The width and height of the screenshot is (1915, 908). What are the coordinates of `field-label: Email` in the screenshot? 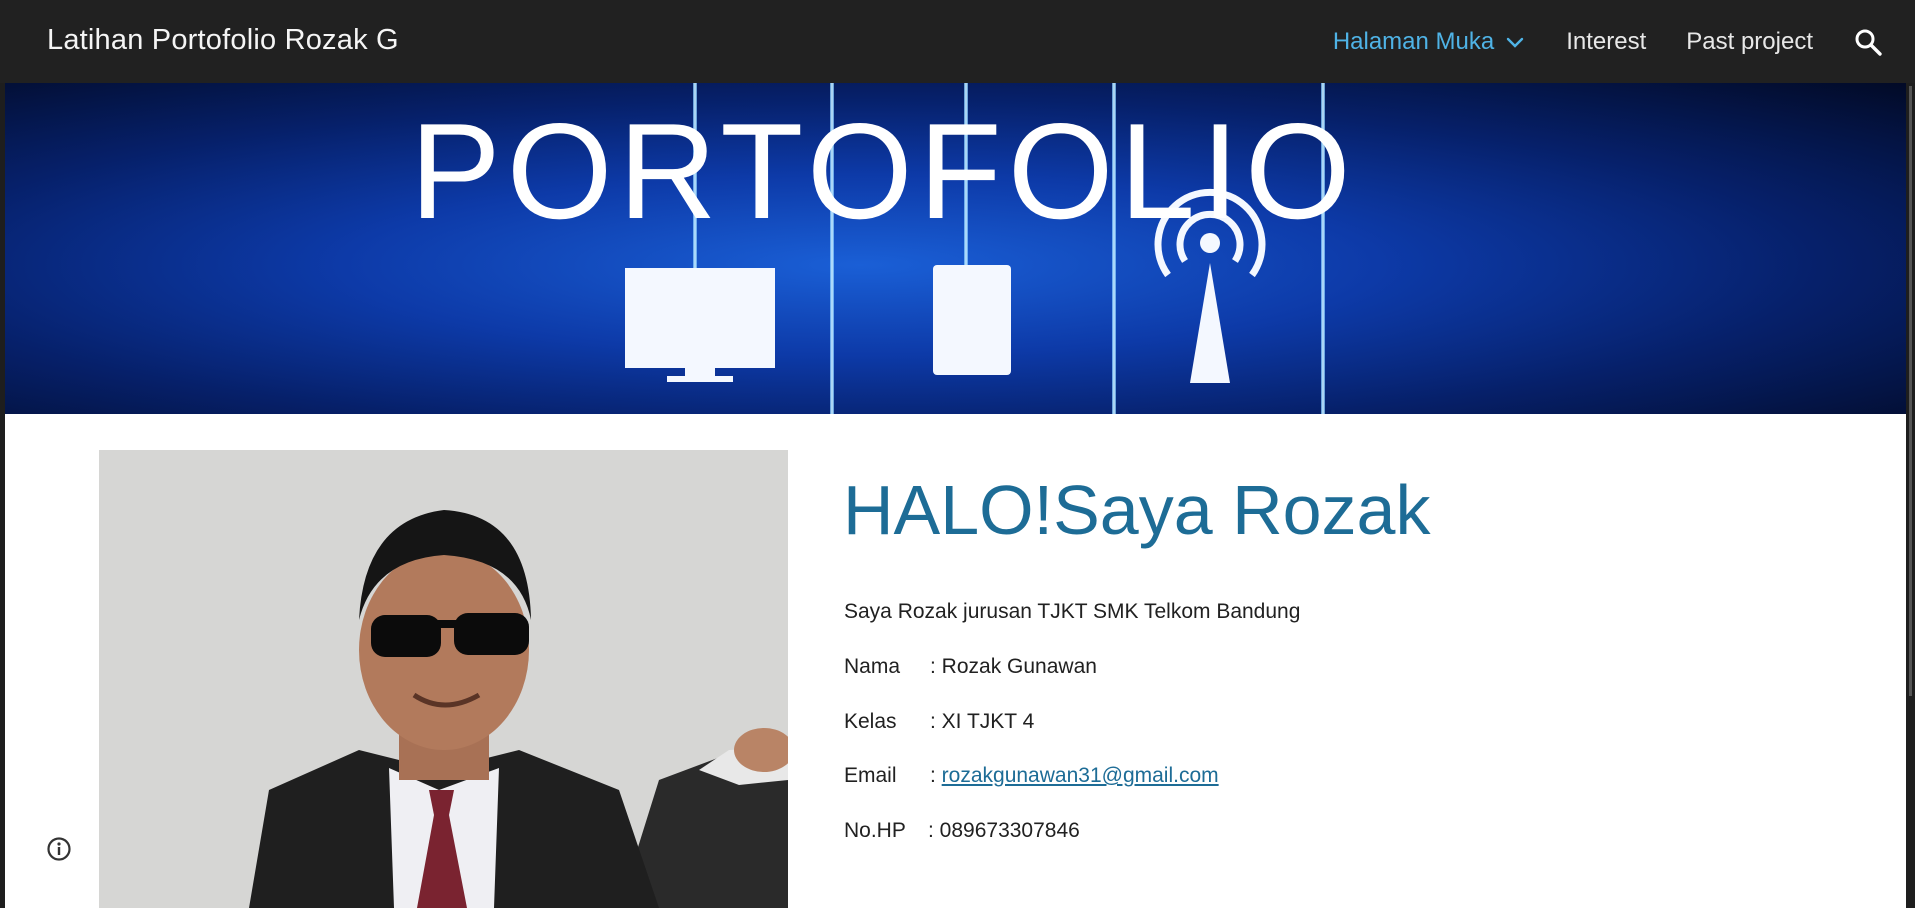 It's located at (870, 775).